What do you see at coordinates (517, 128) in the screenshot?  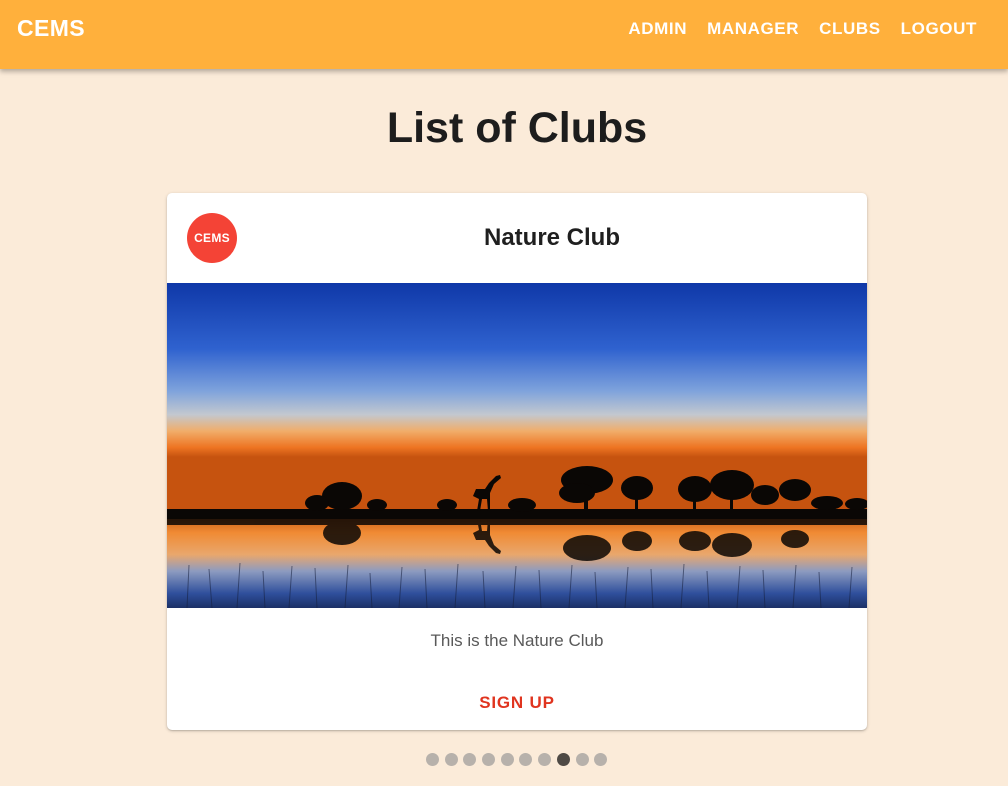 I see `page-title: List of Clubs` at bounding box center [517, 128].